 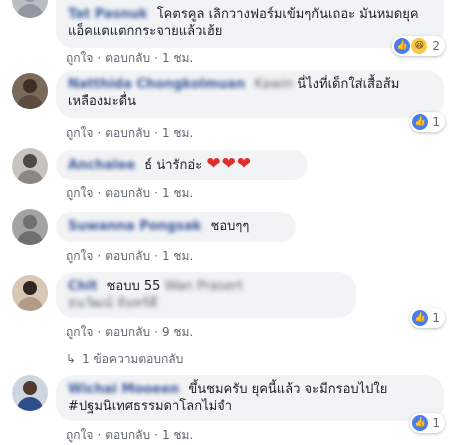 What do you see at coordinates (82, 286) in the screenshot?
I see `comment-author: Chit` at bounding box center [82, 286].